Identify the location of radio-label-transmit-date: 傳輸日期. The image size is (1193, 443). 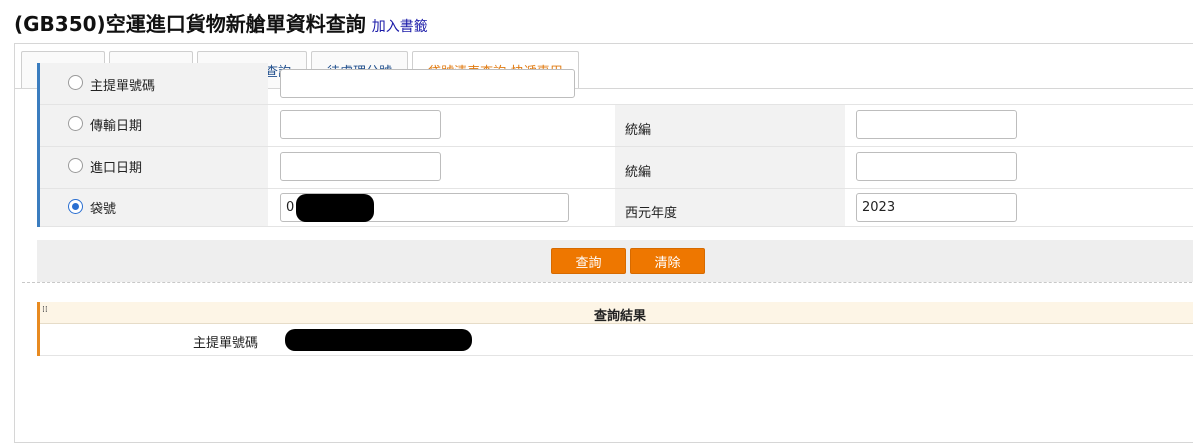
(116, 126).